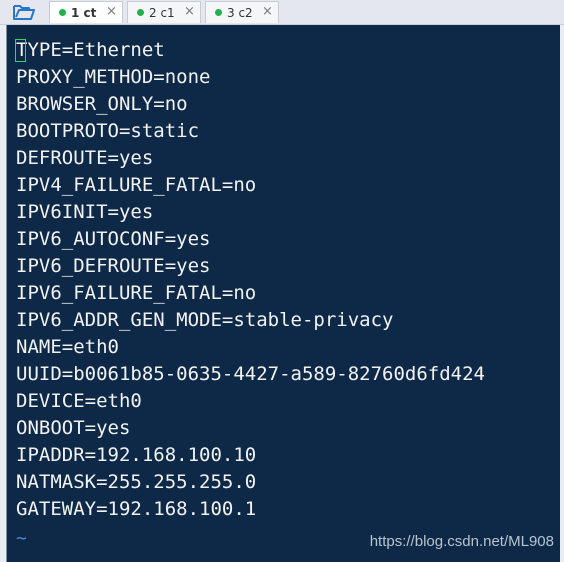  What do you see at coordinates (85, 212) in the screenshot?
I see `terminal-line: IPV6INIT=yes` at bounding box center [85, 212].